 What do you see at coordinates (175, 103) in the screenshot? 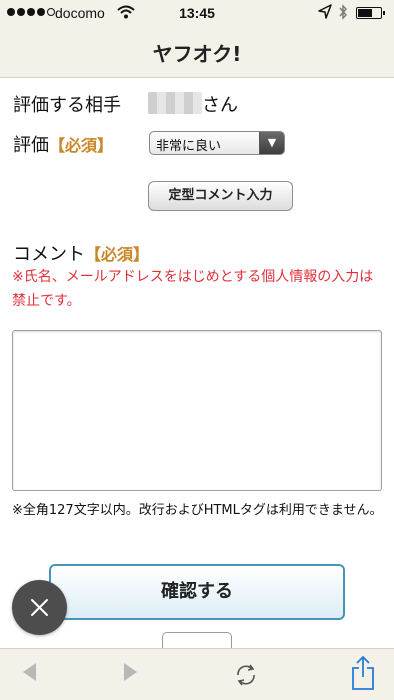
I see `partner-name-redacted` at bounding box center [175, 103].